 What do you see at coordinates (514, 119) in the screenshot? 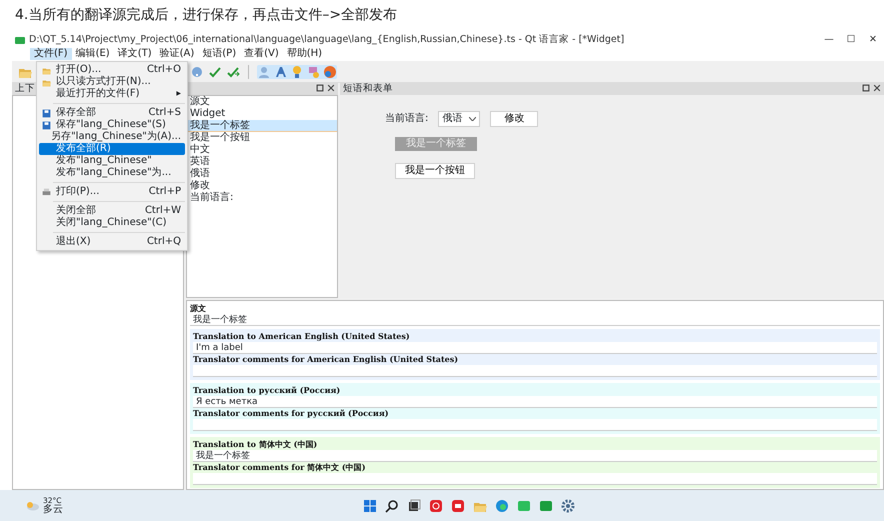
I see `change-button: 修改` at bounding box center [514, 119].